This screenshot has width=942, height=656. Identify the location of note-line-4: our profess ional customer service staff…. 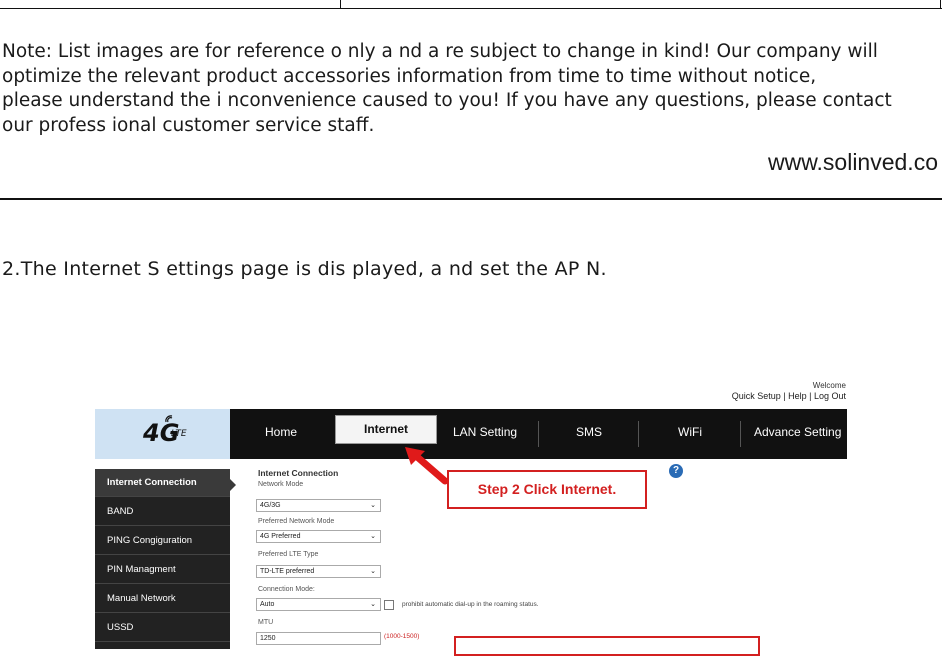
(188, 125).